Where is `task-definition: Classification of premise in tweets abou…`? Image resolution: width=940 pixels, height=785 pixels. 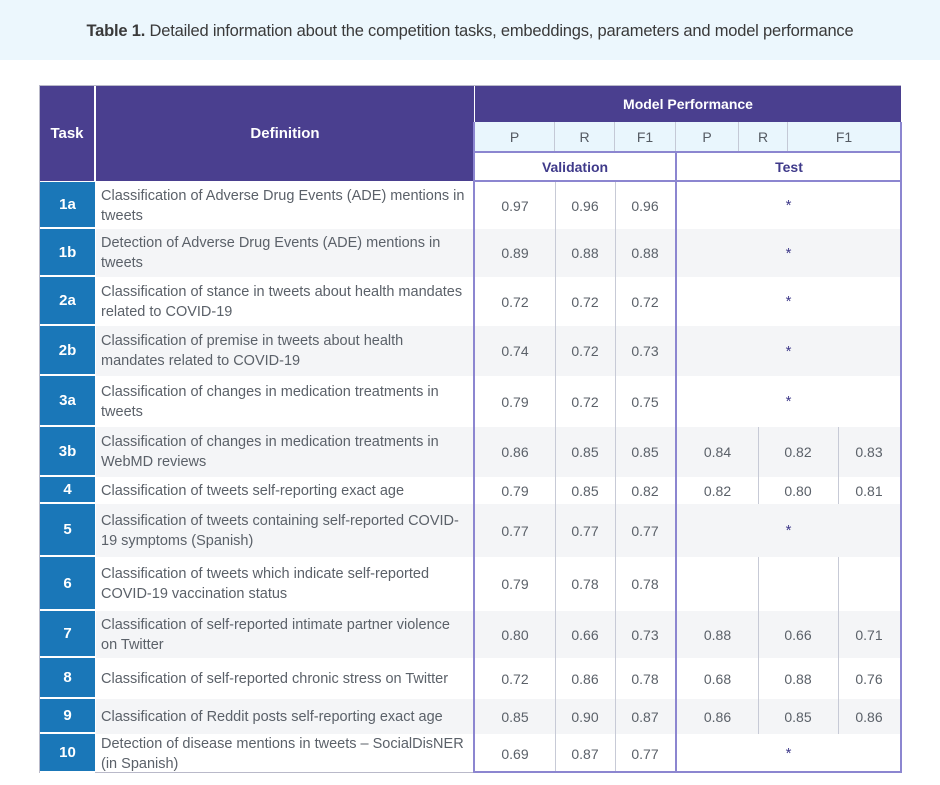
task-definition: Classification of premise in tweets abou… is located at coordinates (252, 351).